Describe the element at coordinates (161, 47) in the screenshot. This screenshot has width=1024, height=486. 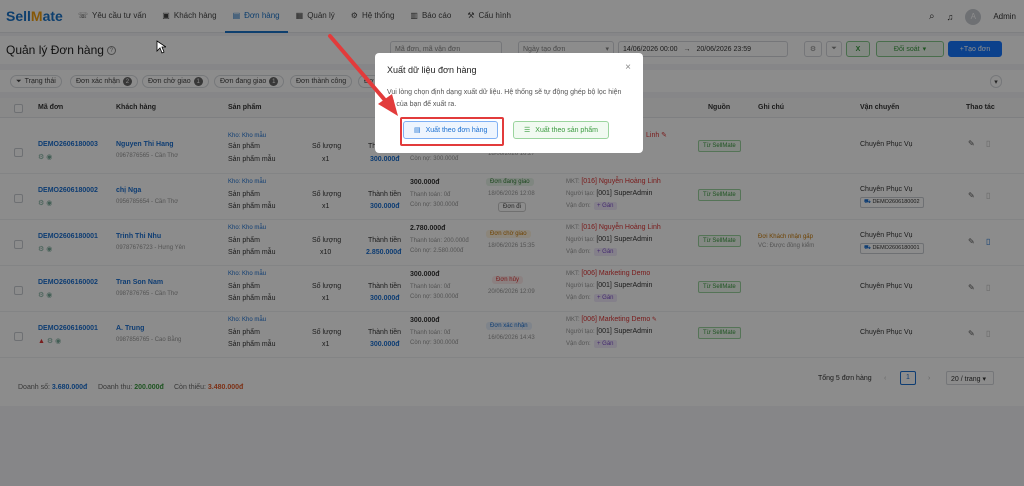
I see `mouse-cursor-icon` at that location.